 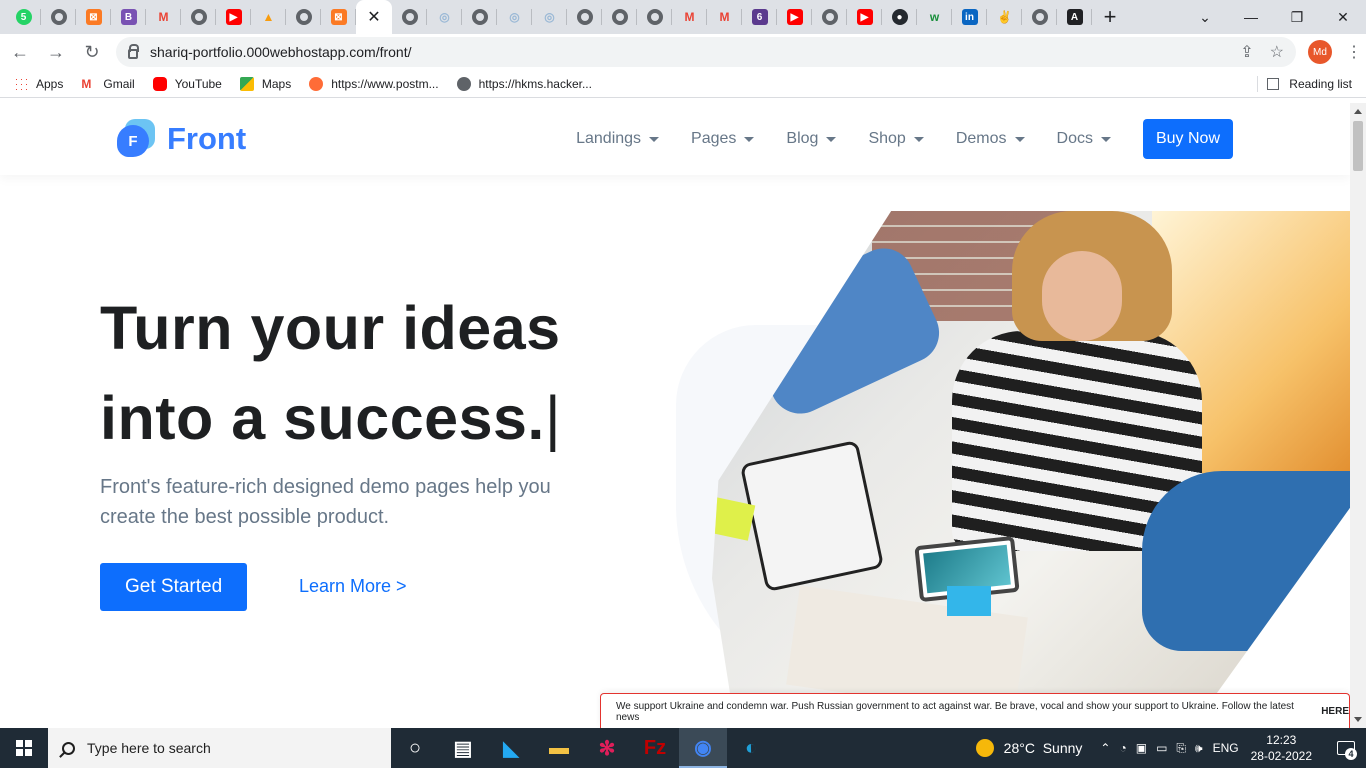 I want to click on nav-label: Pages, so click(x=714, y=138).